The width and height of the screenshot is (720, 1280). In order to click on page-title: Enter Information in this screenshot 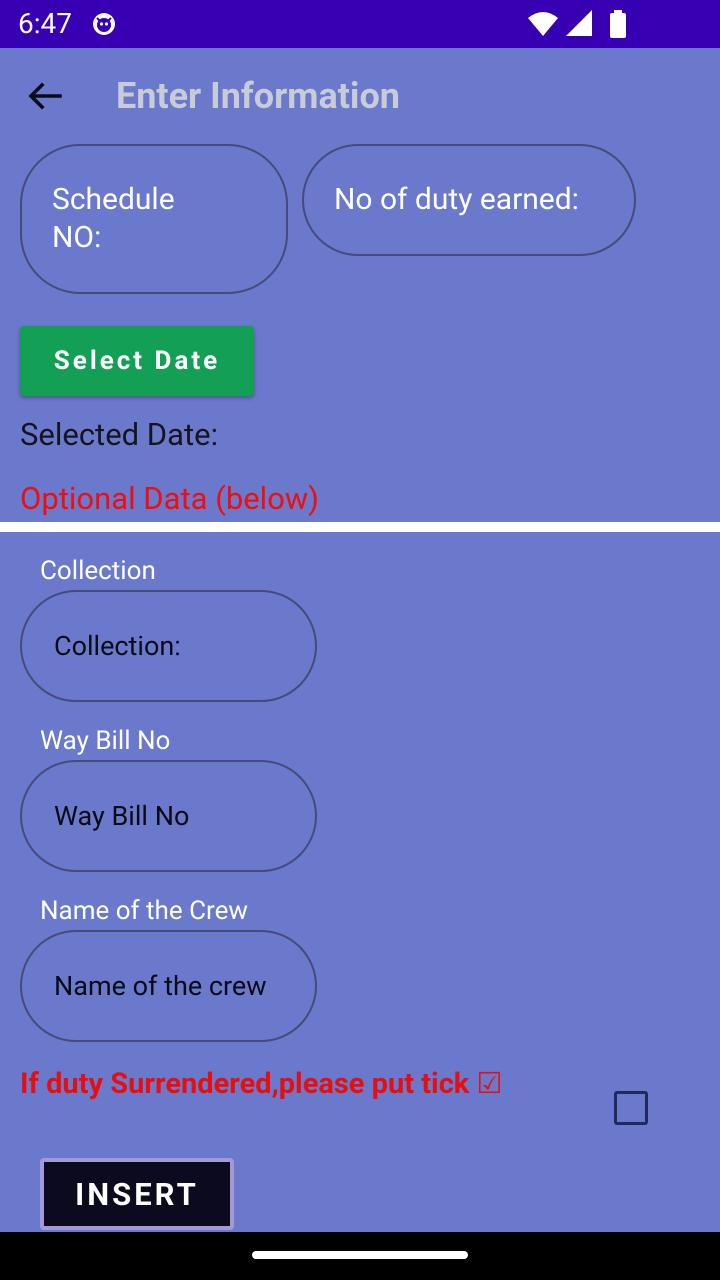, I will do `click(258, 96)`.